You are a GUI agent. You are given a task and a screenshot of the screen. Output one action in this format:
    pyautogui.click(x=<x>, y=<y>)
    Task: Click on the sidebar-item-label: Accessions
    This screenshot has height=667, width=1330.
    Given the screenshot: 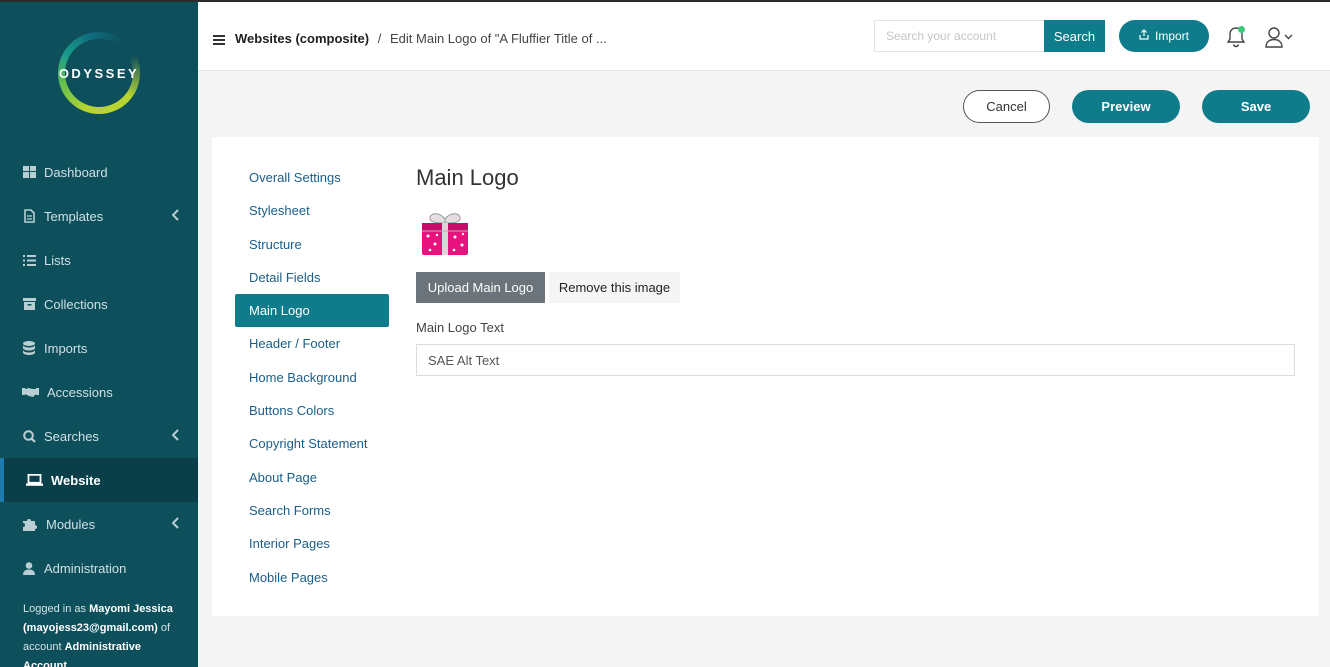 What is the action you would take?
    pyautogui.click(x=80, y=392)
    